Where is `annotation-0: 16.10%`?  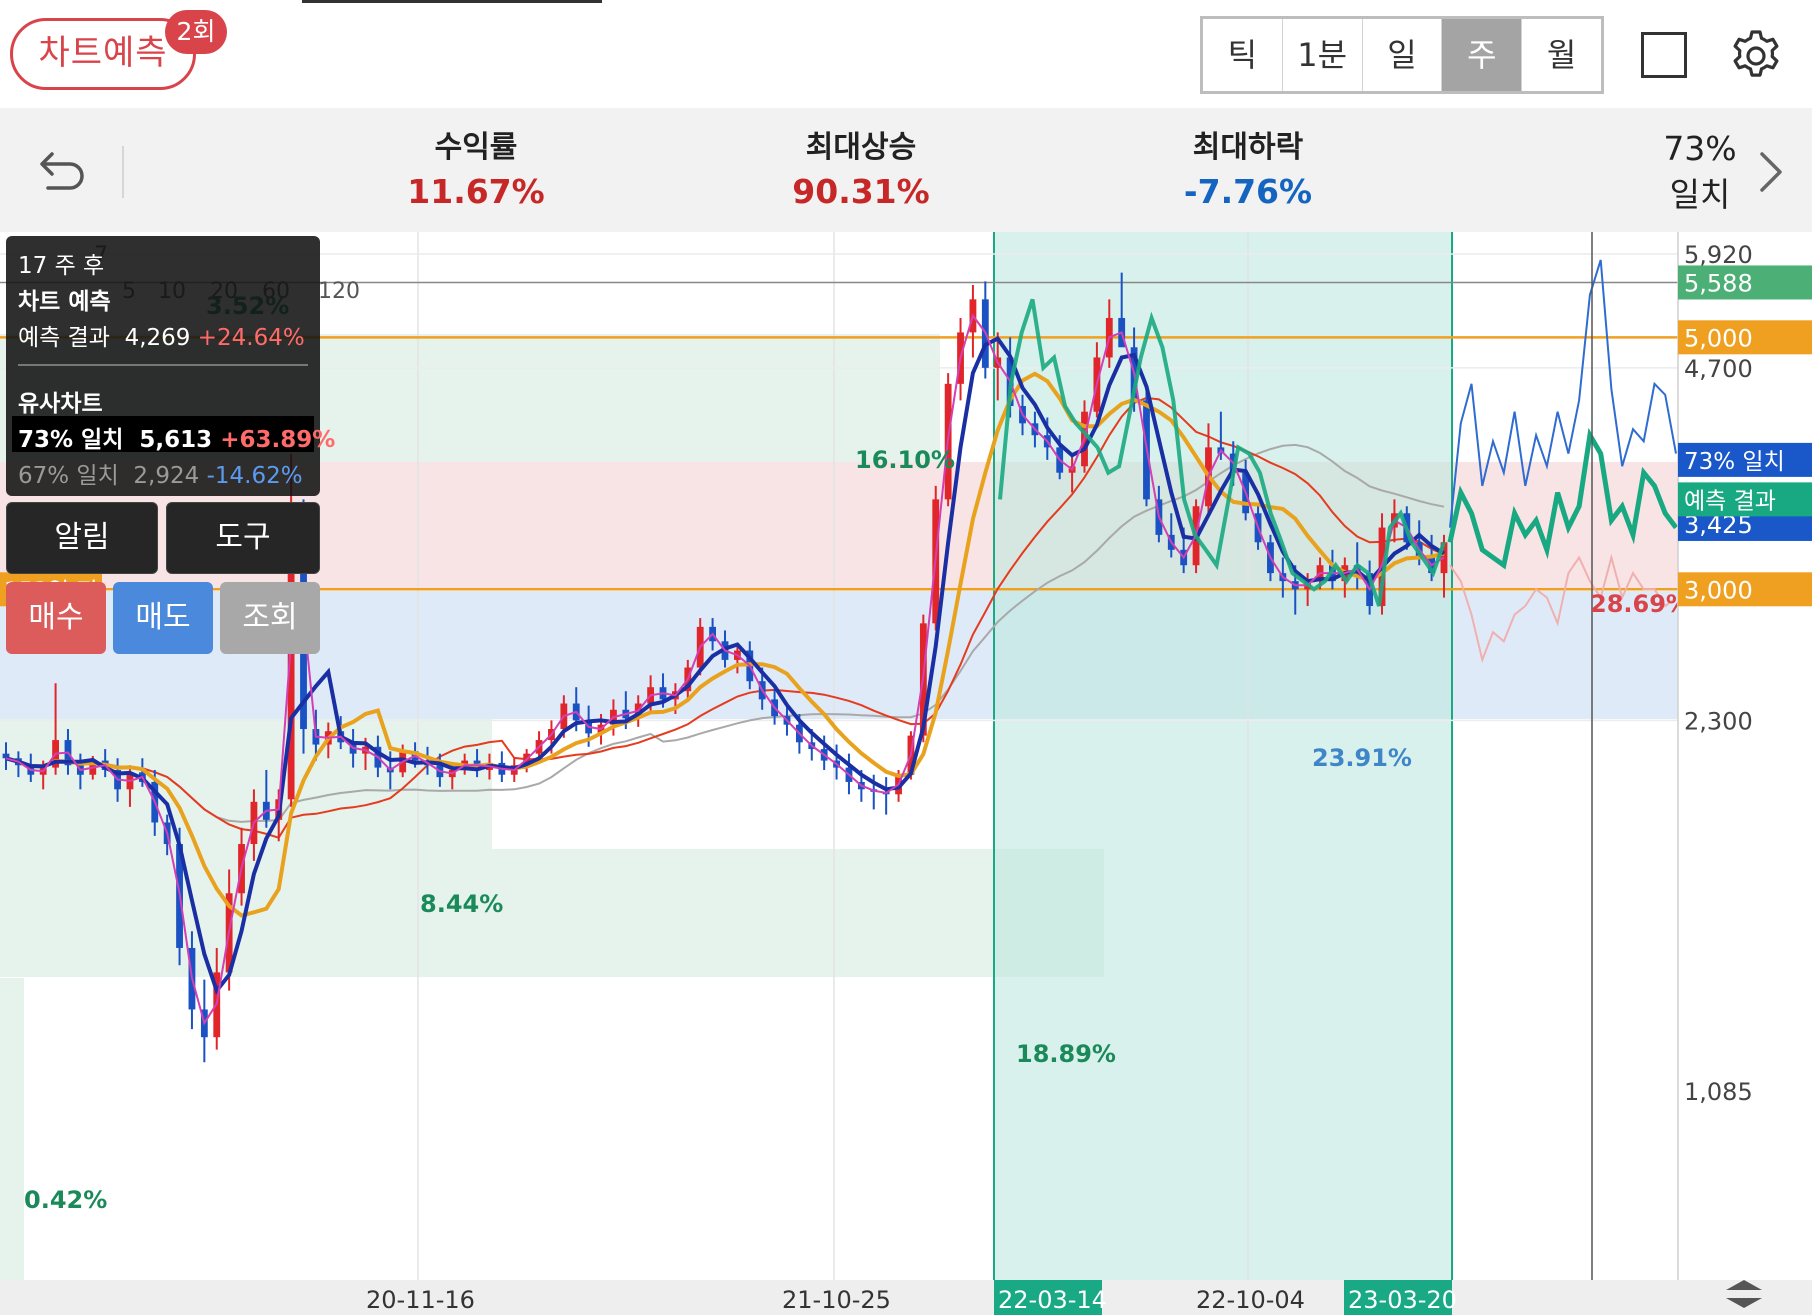 annotation-0: 16.10% is located at coordinates (905, 460).